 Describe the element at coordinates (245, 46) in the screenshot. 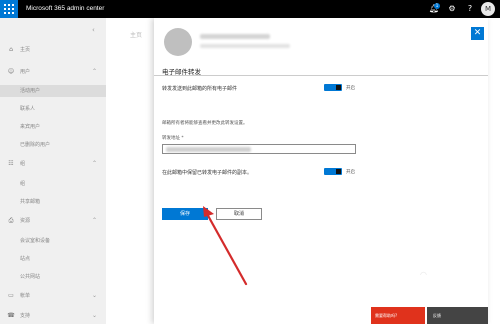

I see `user-email-redacted` at that location.